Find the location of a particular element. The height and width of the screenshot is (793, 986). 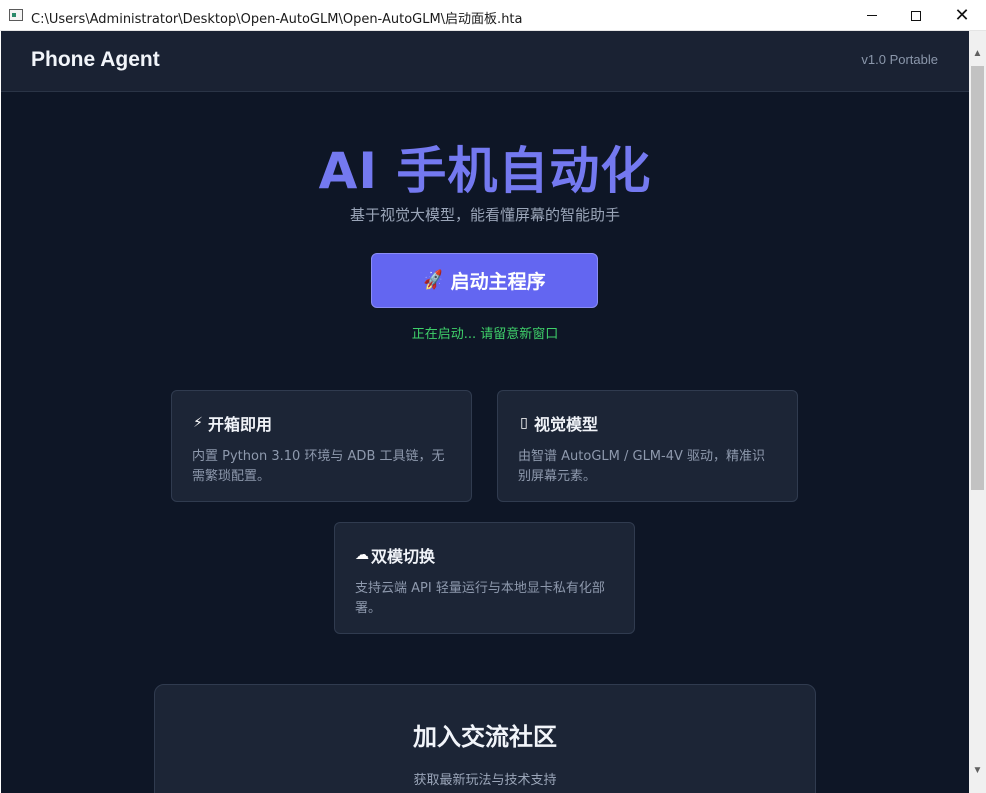

minimize-button is located at coordinates (872, 15).